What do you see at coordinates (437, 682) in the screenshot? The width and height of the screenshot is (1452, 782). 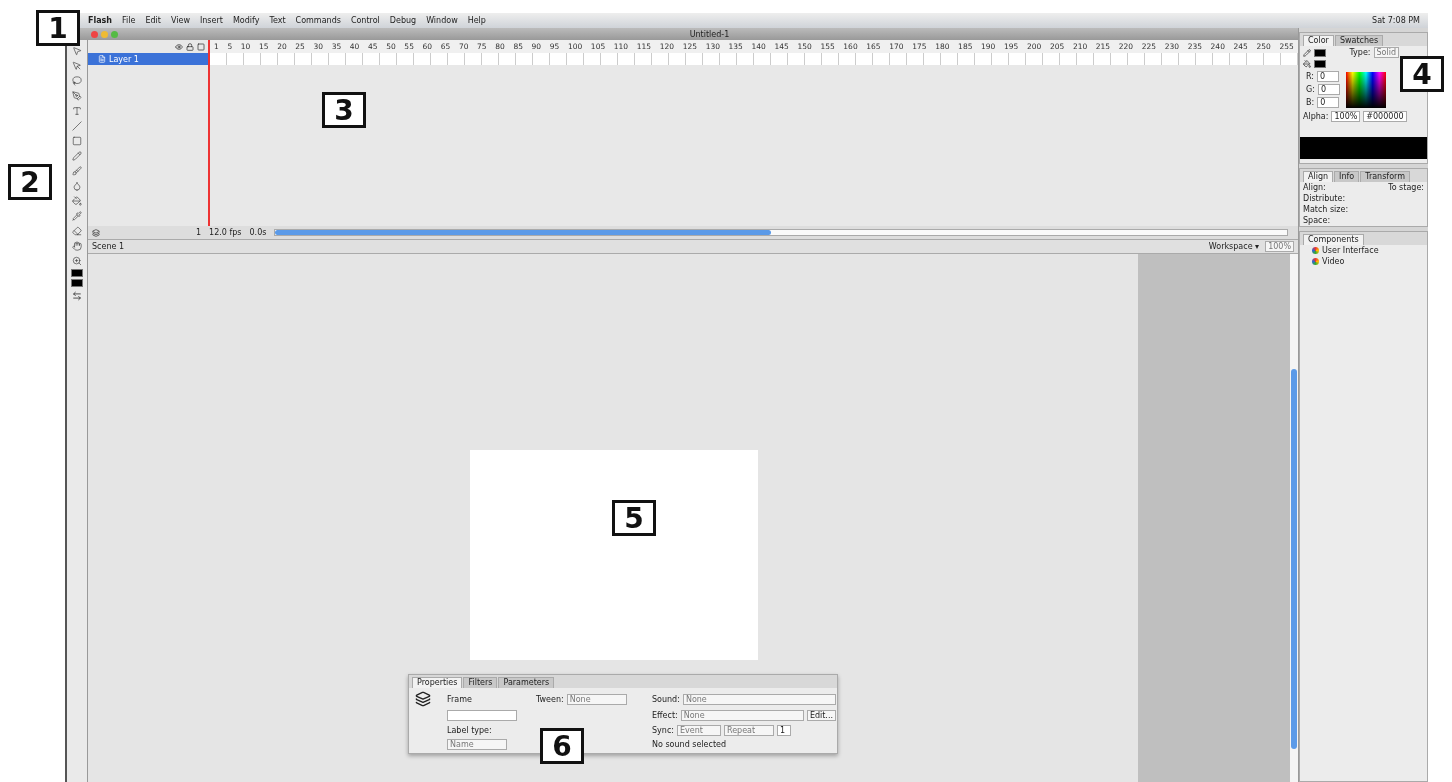 I see `panel-tab: Properties` at bounding box center [437, 682].